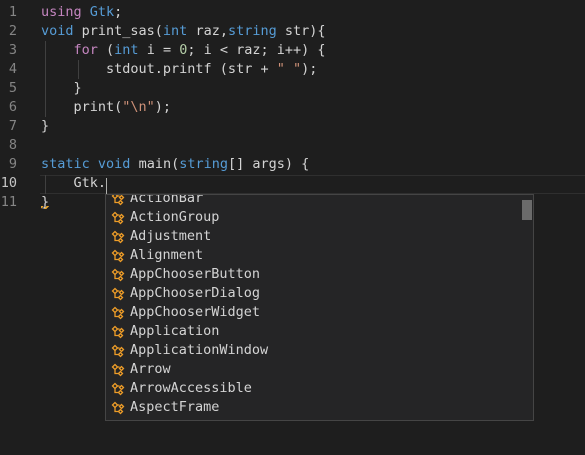 Image resolution: width=585 pixels, height=455 pixels. Describe the element at coordinates (175, 217) in the screenshot. I see `suggestion-label: ActionGroup` at that location.